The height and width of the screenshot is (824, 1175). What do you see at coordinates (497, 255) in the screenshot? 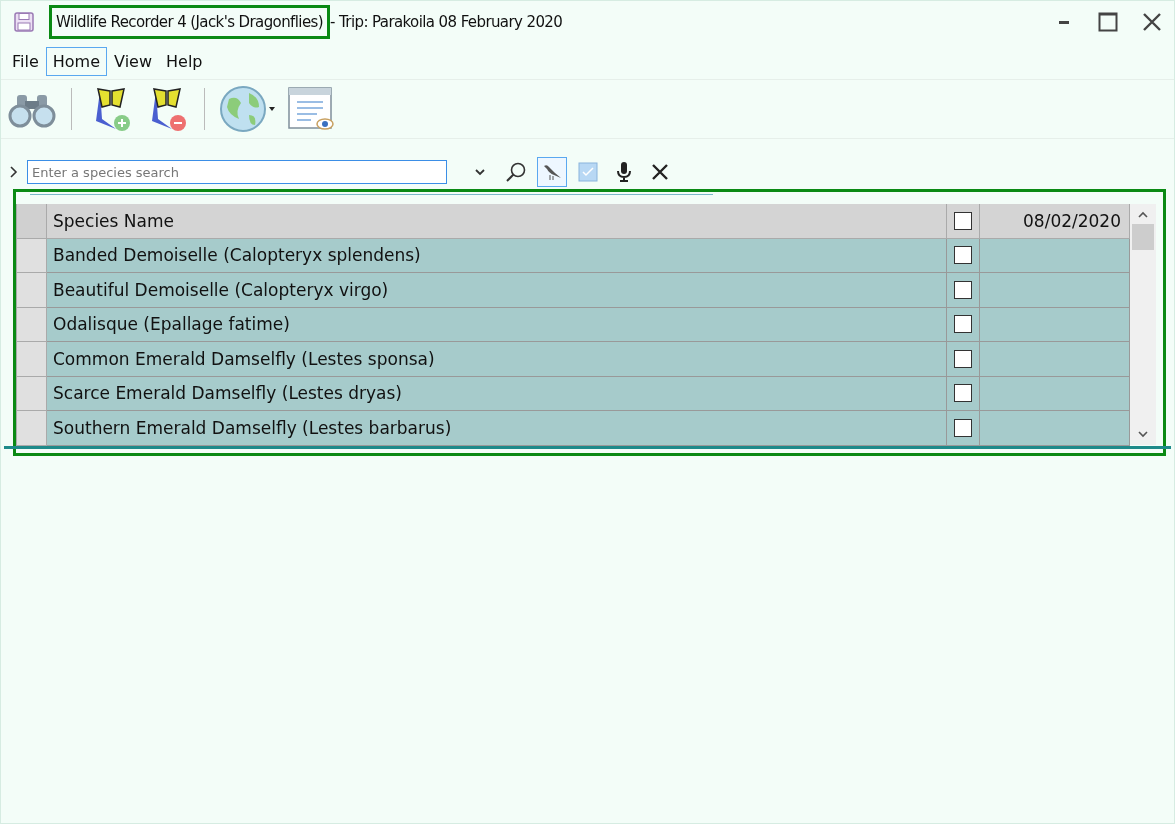
I see `species-cell: Banded Demoiselle (Calopteryx splendens)` at bounding box center [497, 255].